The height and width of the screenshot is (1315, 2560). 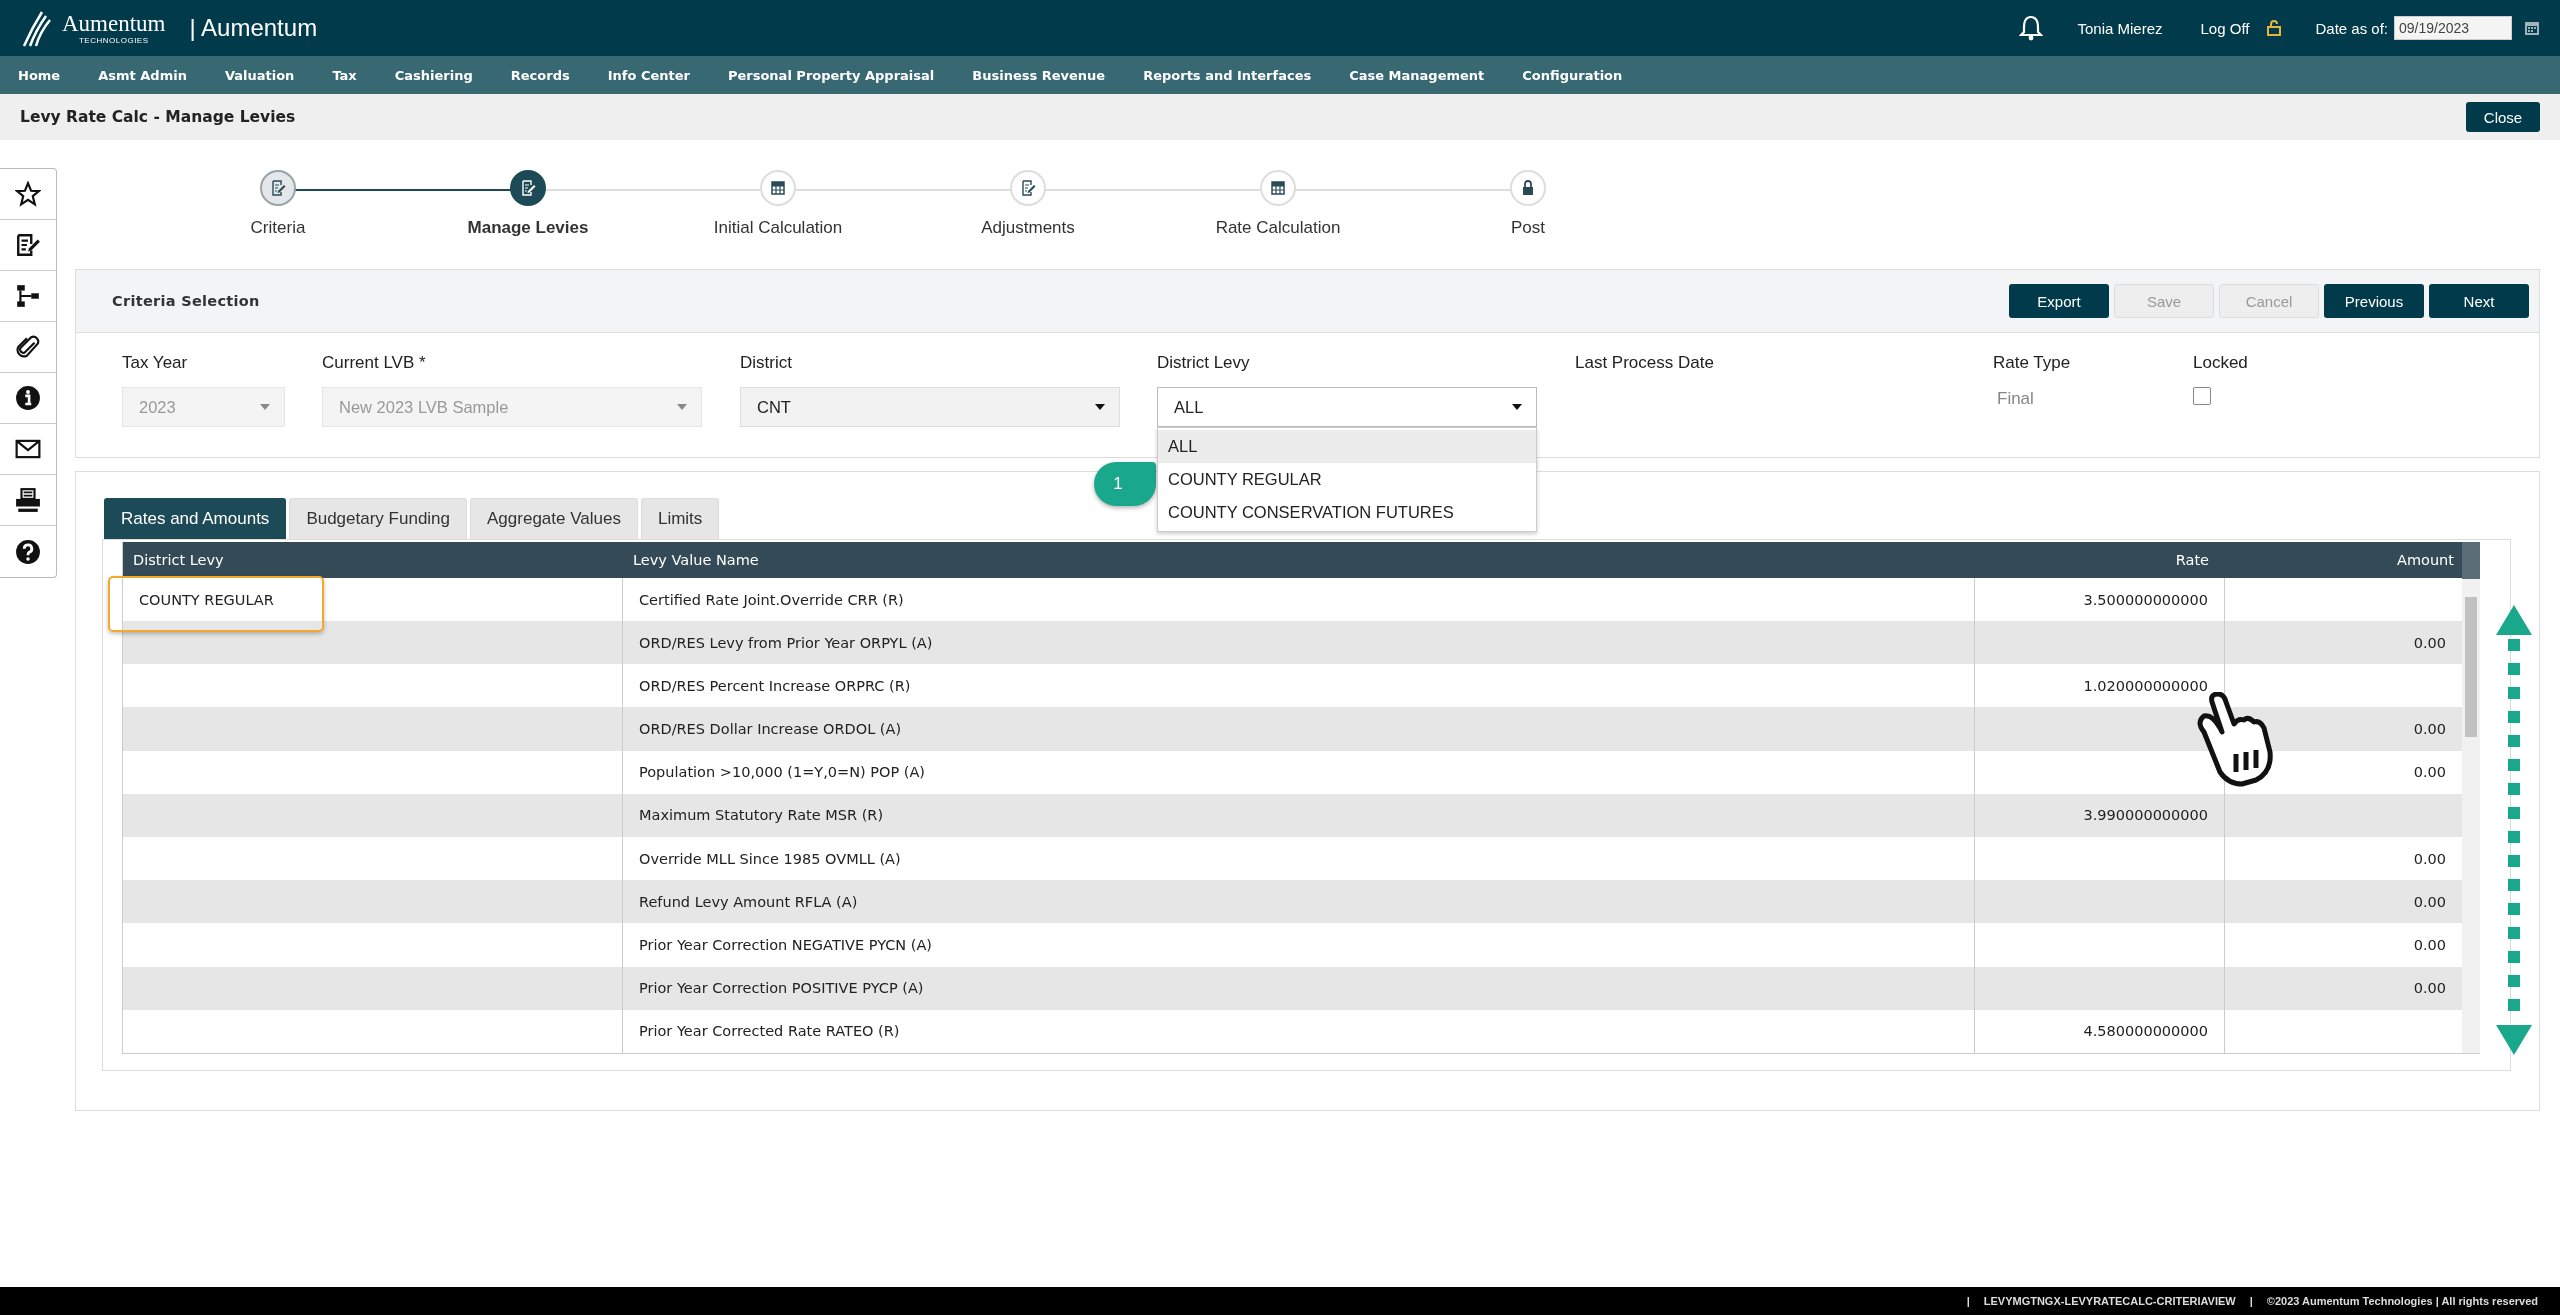 I want to click on menu-item: Business Revenue, so click(x=1039, y=75).